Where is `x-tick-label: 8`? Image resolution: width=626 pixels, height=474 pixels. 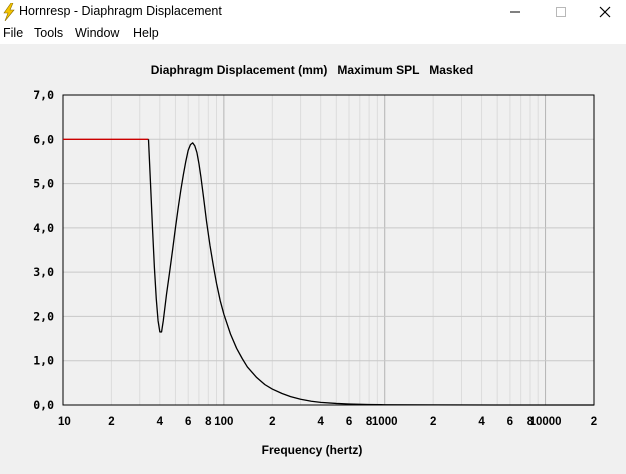 x-tick-label: 8 is located at coordinates (208, 422).